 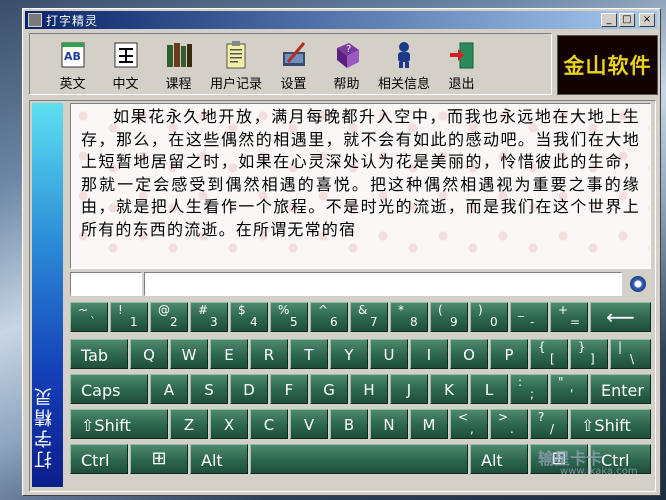 What do you see at coordinates (329, 317) in the screenshot?
I see `key-6: ^ 6` at bounding box center [329, 317].